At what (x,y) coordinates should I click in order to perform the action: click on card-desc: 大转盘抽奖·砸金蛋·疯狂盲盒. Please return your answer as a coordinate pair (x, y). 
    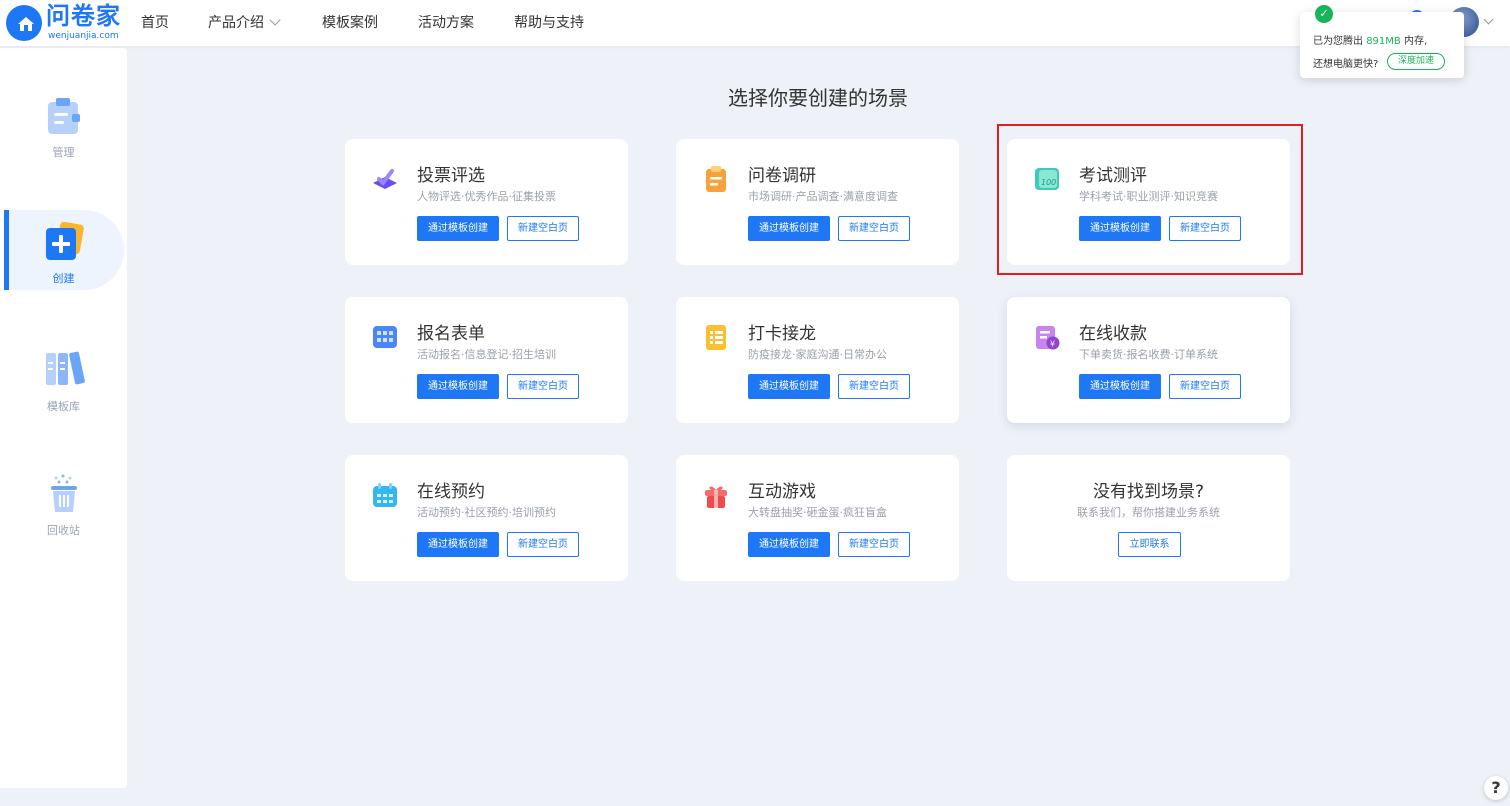
    Looking at the image, I should click on (817, 512).